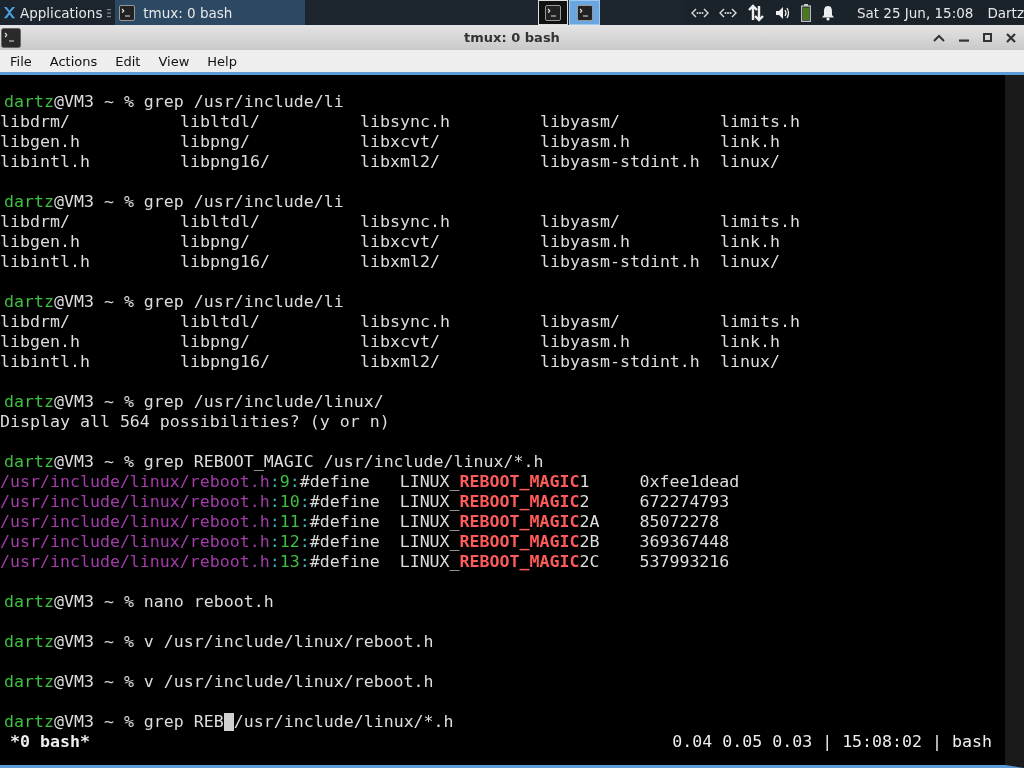 This screenshot has height=768, width=1024. What do you see at coordinates (289, 562) in the screenshot?
I see `line-number: 13` at bounding box center [289, 562].